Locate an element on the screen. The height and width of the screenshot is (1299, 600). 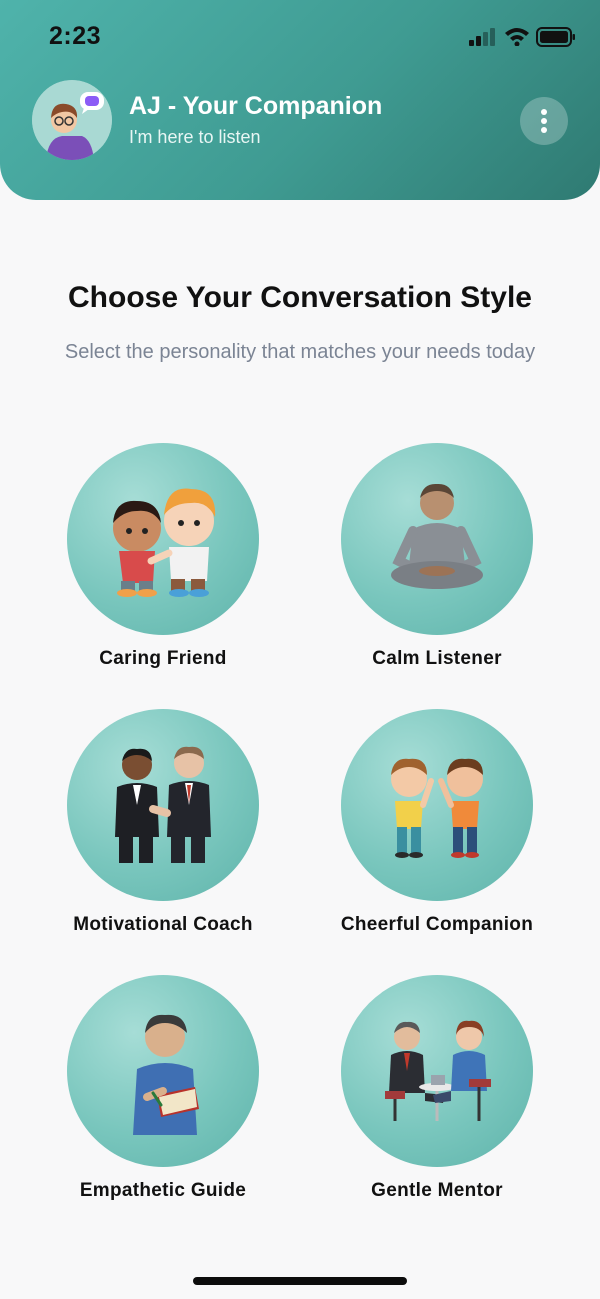
mentor-meeting-icon is located at coordinates (438, 1070).